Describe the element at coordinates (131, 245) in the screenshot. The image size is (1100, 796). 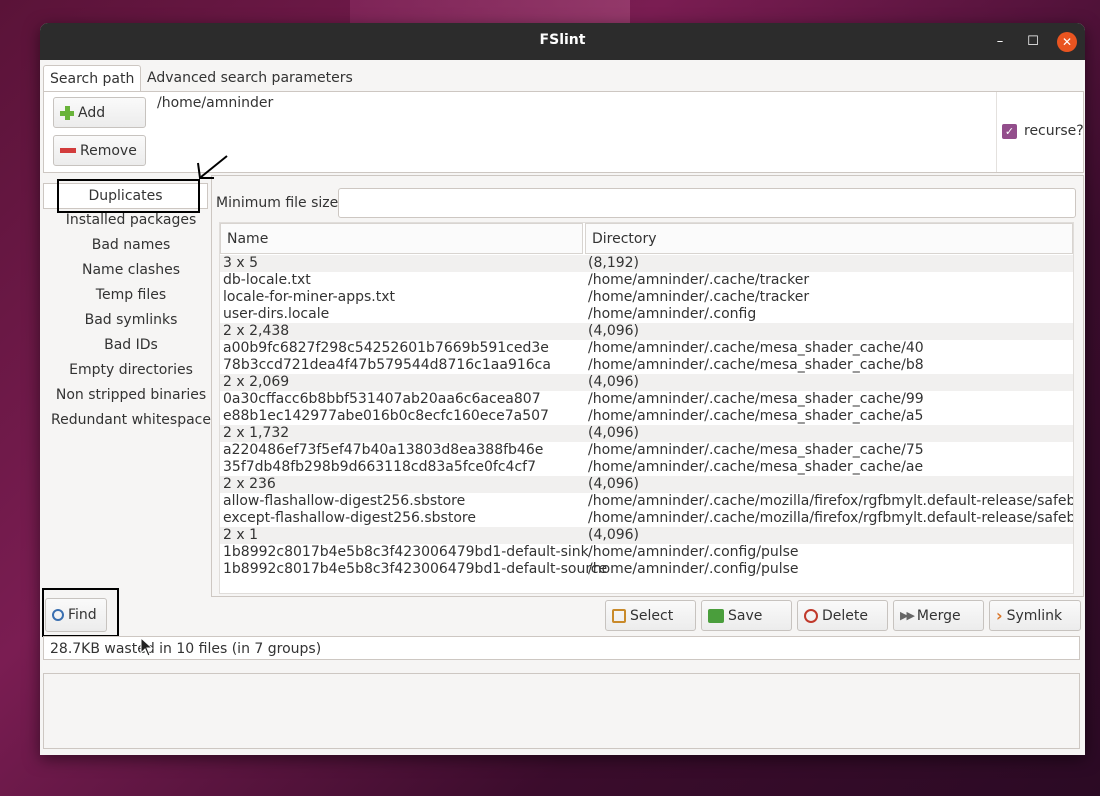
I see `sidebar-item-bad-names: Bad names` at that location.